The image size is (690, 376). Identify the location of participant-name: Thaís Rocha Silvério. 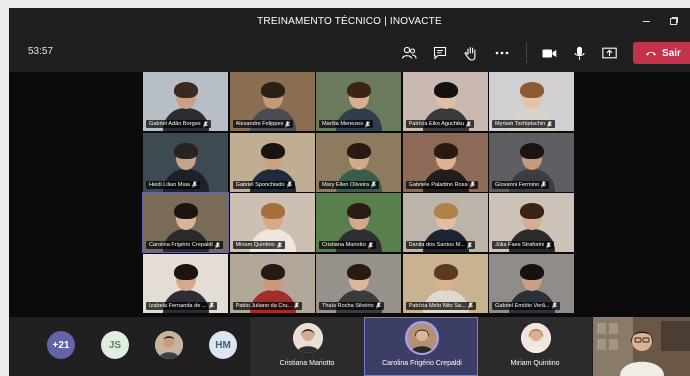
(348, 305).